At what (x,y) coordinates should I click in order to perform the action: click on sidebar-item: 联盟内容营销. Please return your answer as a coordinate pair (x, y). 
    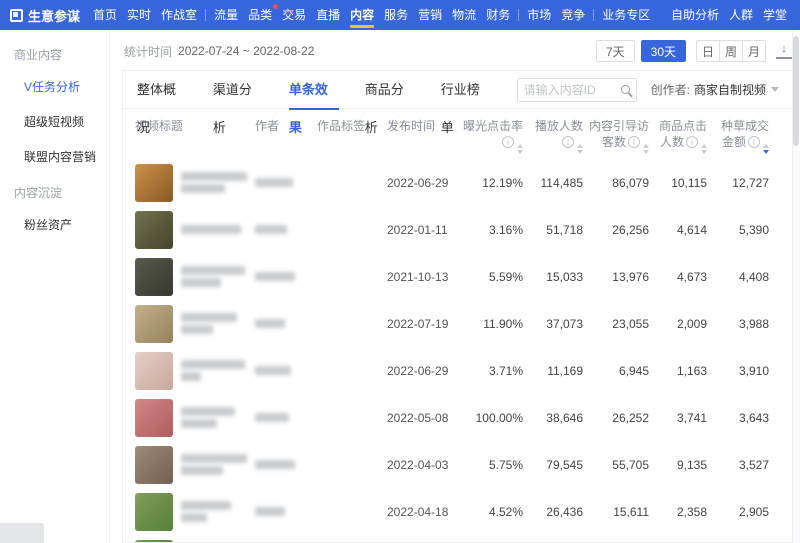
    Looking at the image, I should click on (54, 156).